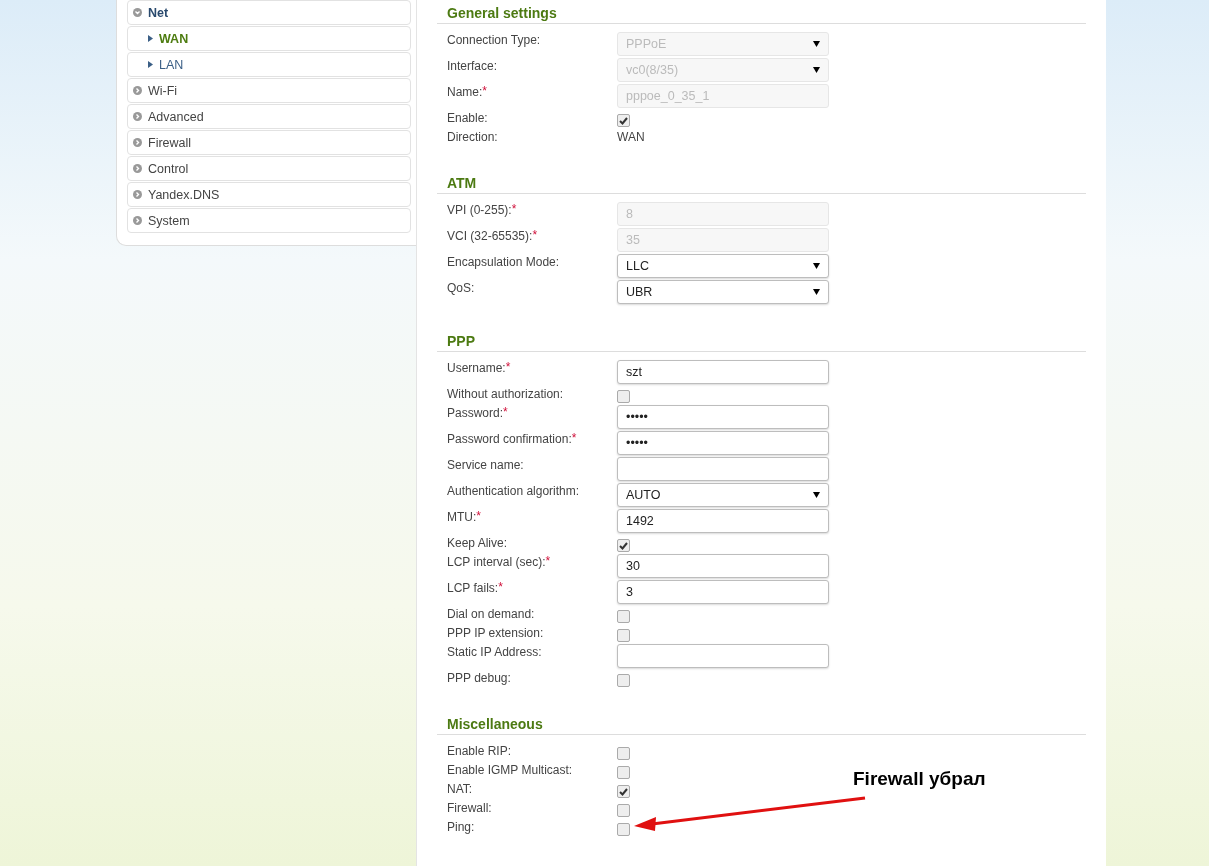  Describe the element at coordinates (513, 491) in the screenshot. I see `field-label: Authentication algorithm:` at that location.